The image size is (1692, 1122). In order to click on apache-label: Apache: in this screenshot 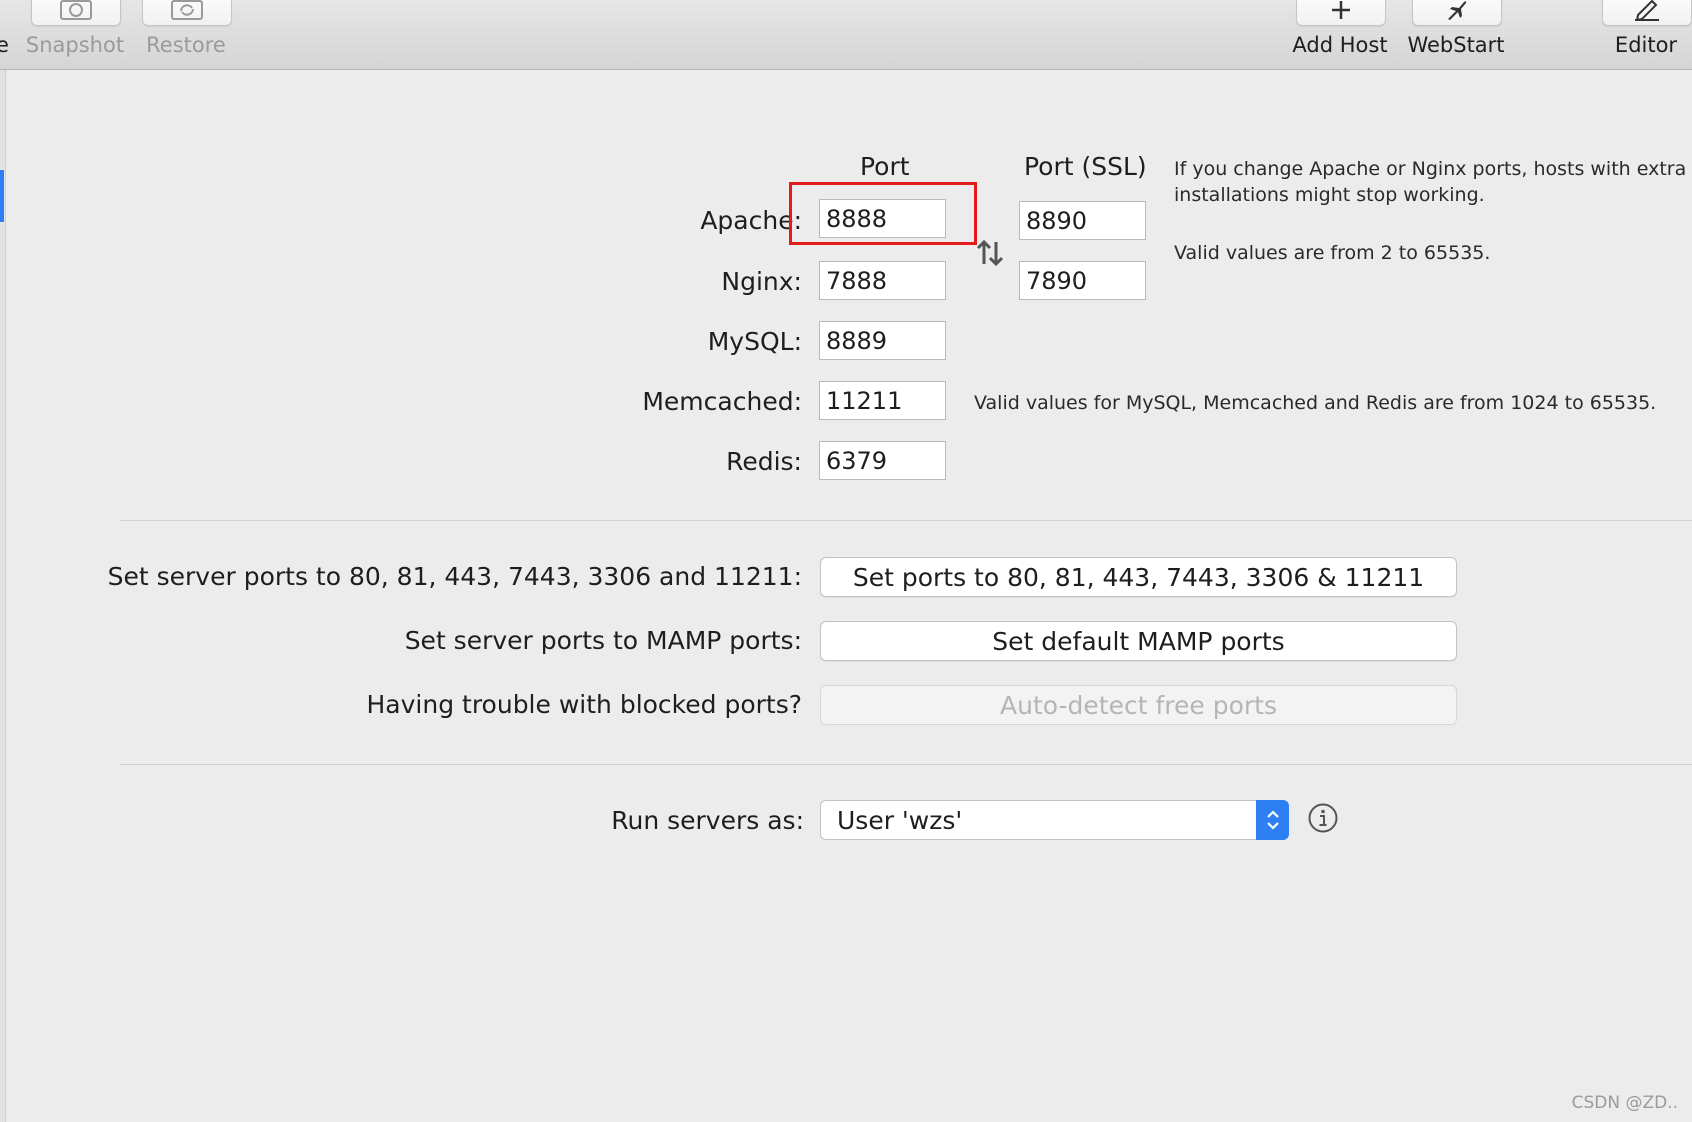, I will do `click(751, 220)`.